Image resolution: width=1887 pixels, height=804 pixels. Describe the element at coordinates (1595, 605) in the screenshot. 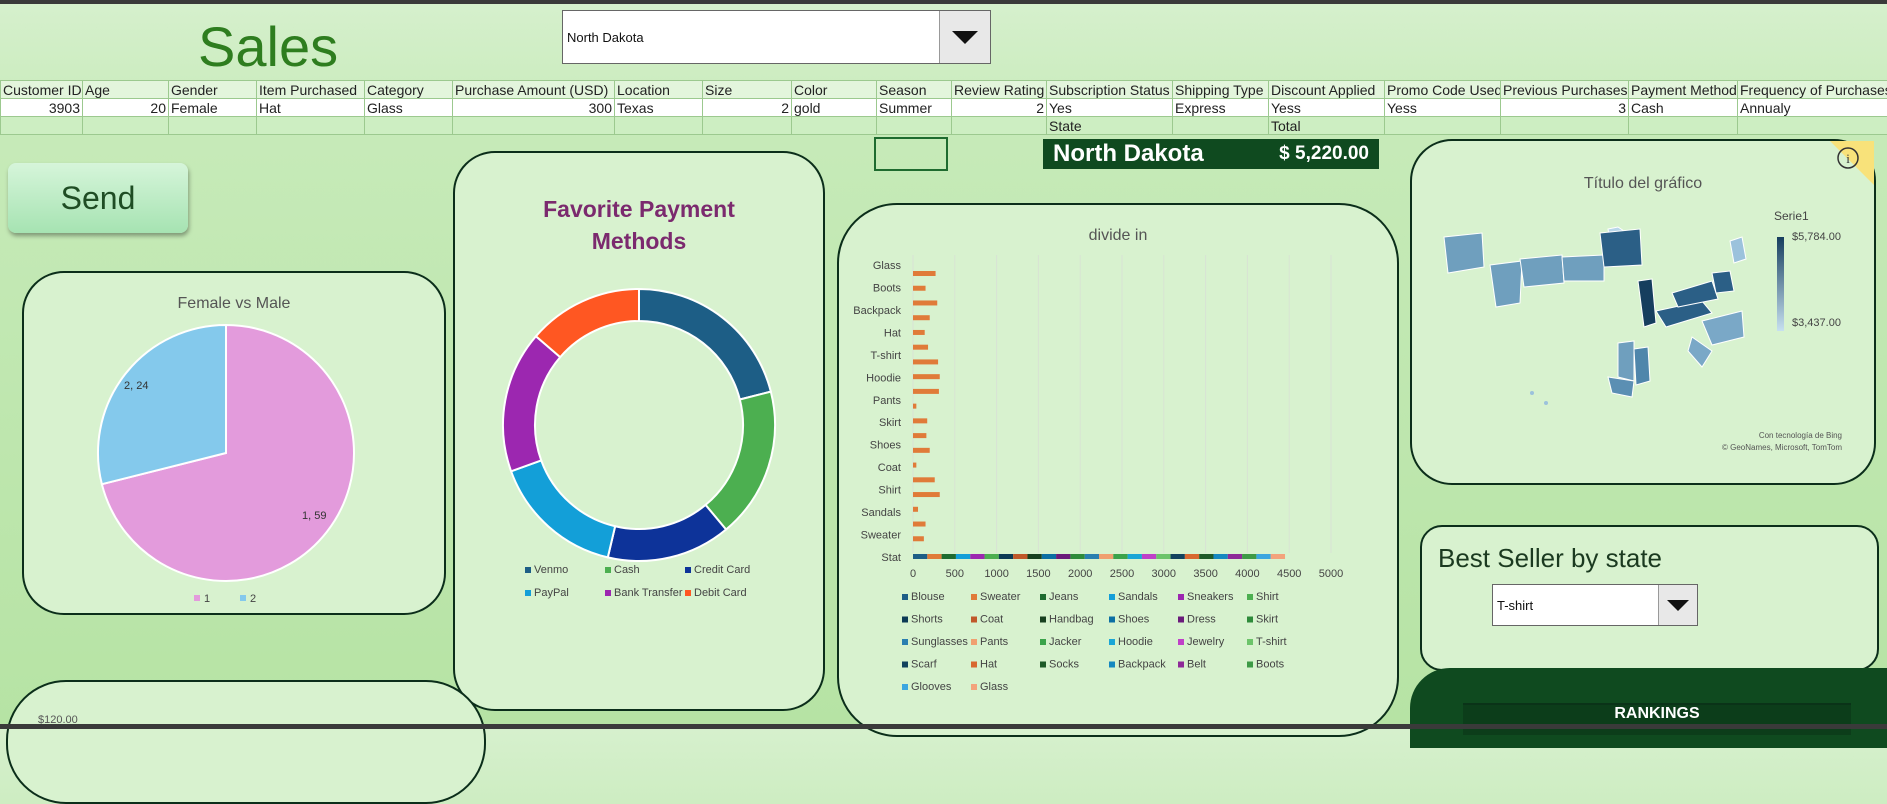

I see `best-seller-dropdown: T-shirt` at that location.